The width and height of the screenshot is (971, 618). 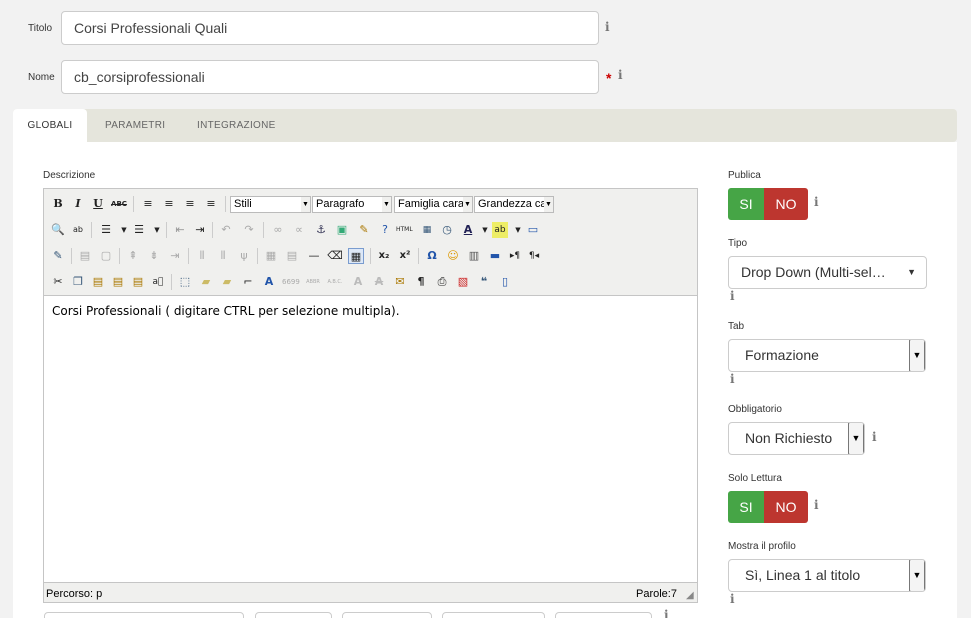 What do you see at coordinates (495, 256) in the screenshot?
I see `pagebreak-icon: ▬` at bounding box center [495, 256].